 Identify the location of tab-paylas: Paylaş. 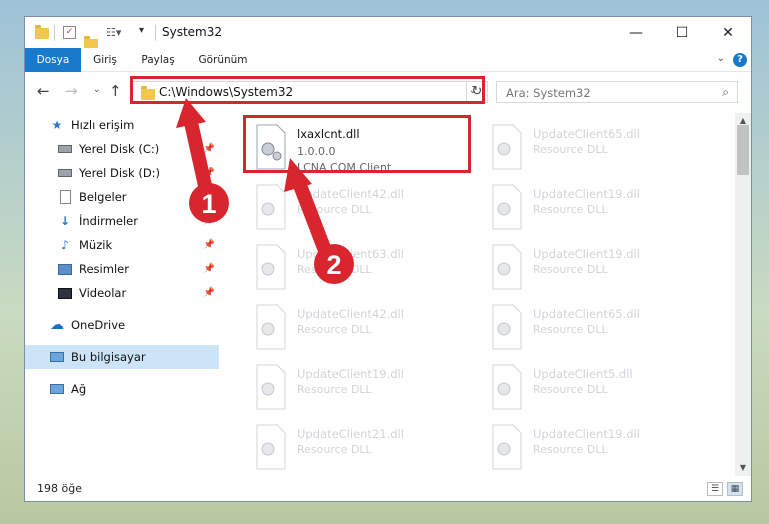
(158, 60).